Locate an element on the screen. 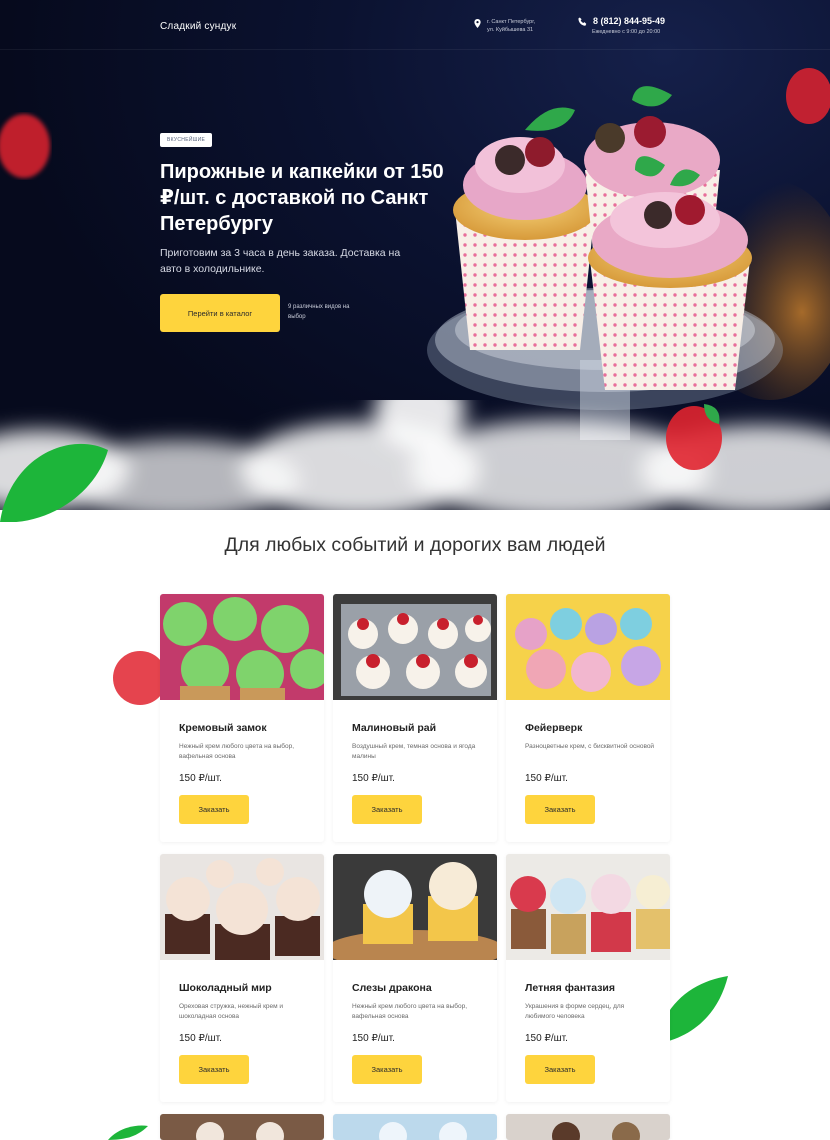 This screenshot has width=830, height=1140. catalog-title: Для любых событий и дорогих вам людей is located at coordinates (415, 545).